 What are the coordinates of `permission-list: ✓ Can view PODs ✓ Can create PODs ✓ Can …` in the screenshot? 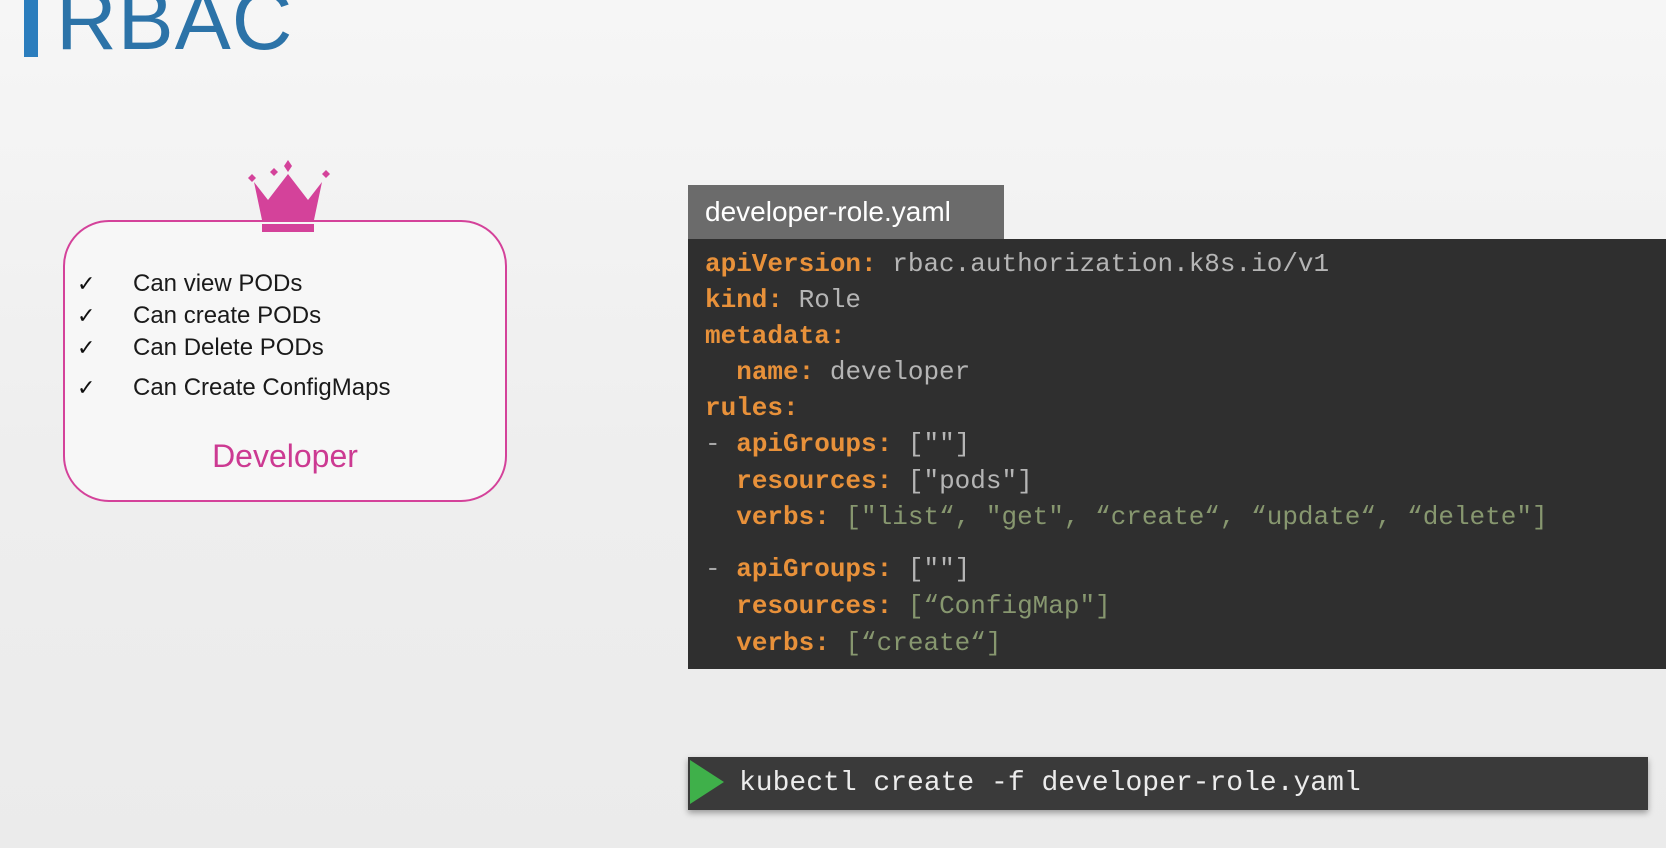 It's located at (233, 336).